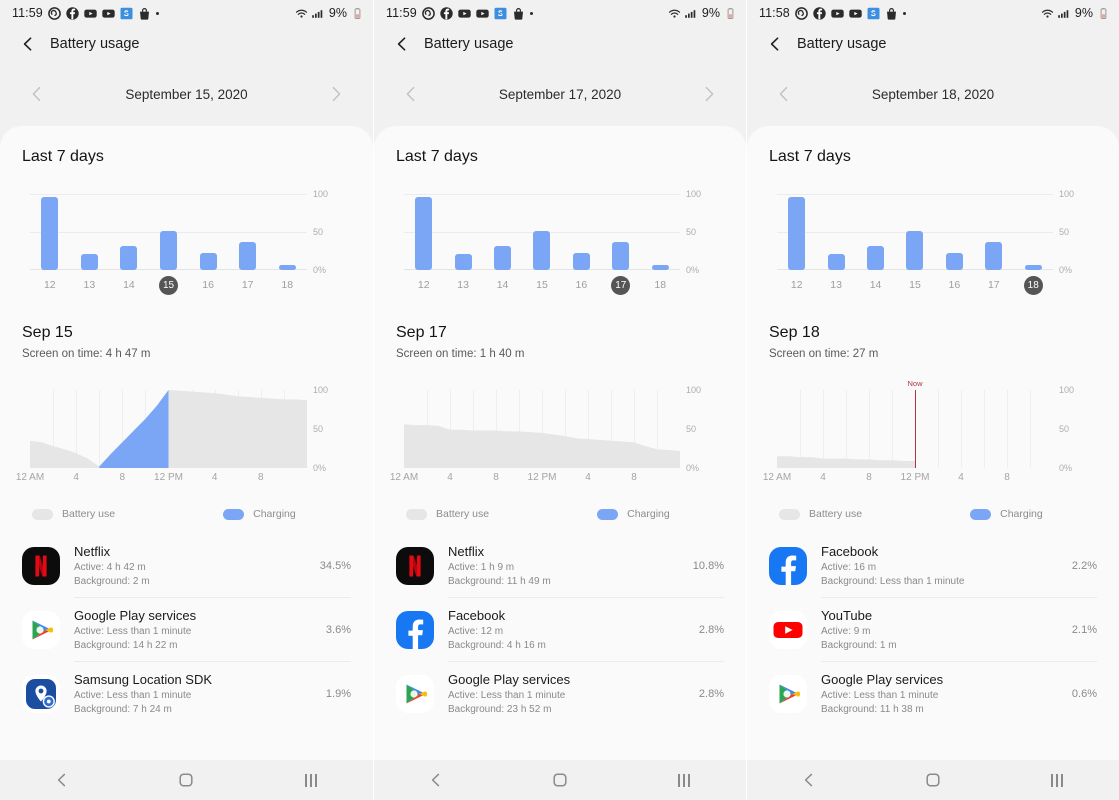  I want to click on time-tick: 8, so click(634, 477).